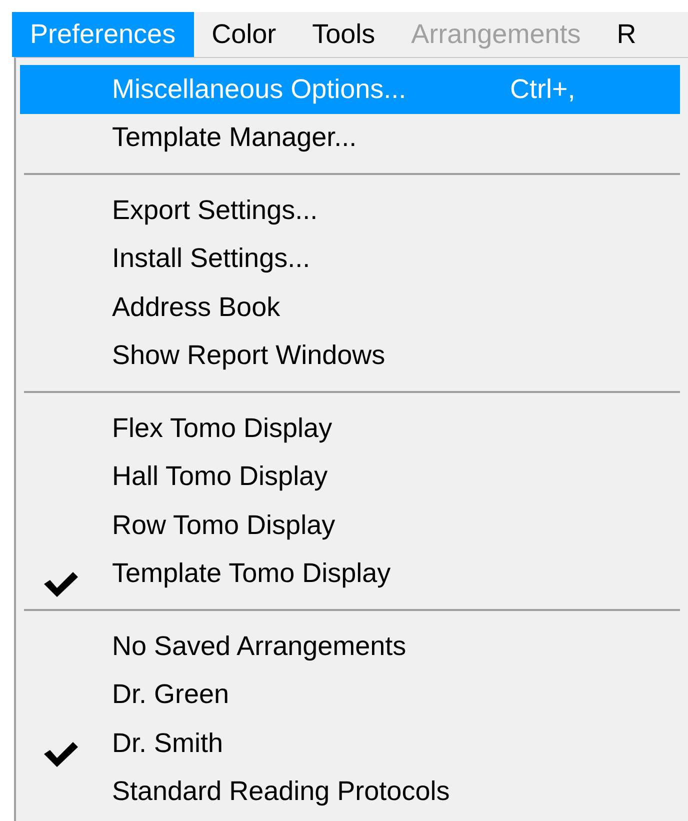 The height and width of the screenshot is (821, 688). What do you see at coordinates (350, 307) in the screenshot?
I see `menu-item: Address Book` at bounding box center [350, 307].